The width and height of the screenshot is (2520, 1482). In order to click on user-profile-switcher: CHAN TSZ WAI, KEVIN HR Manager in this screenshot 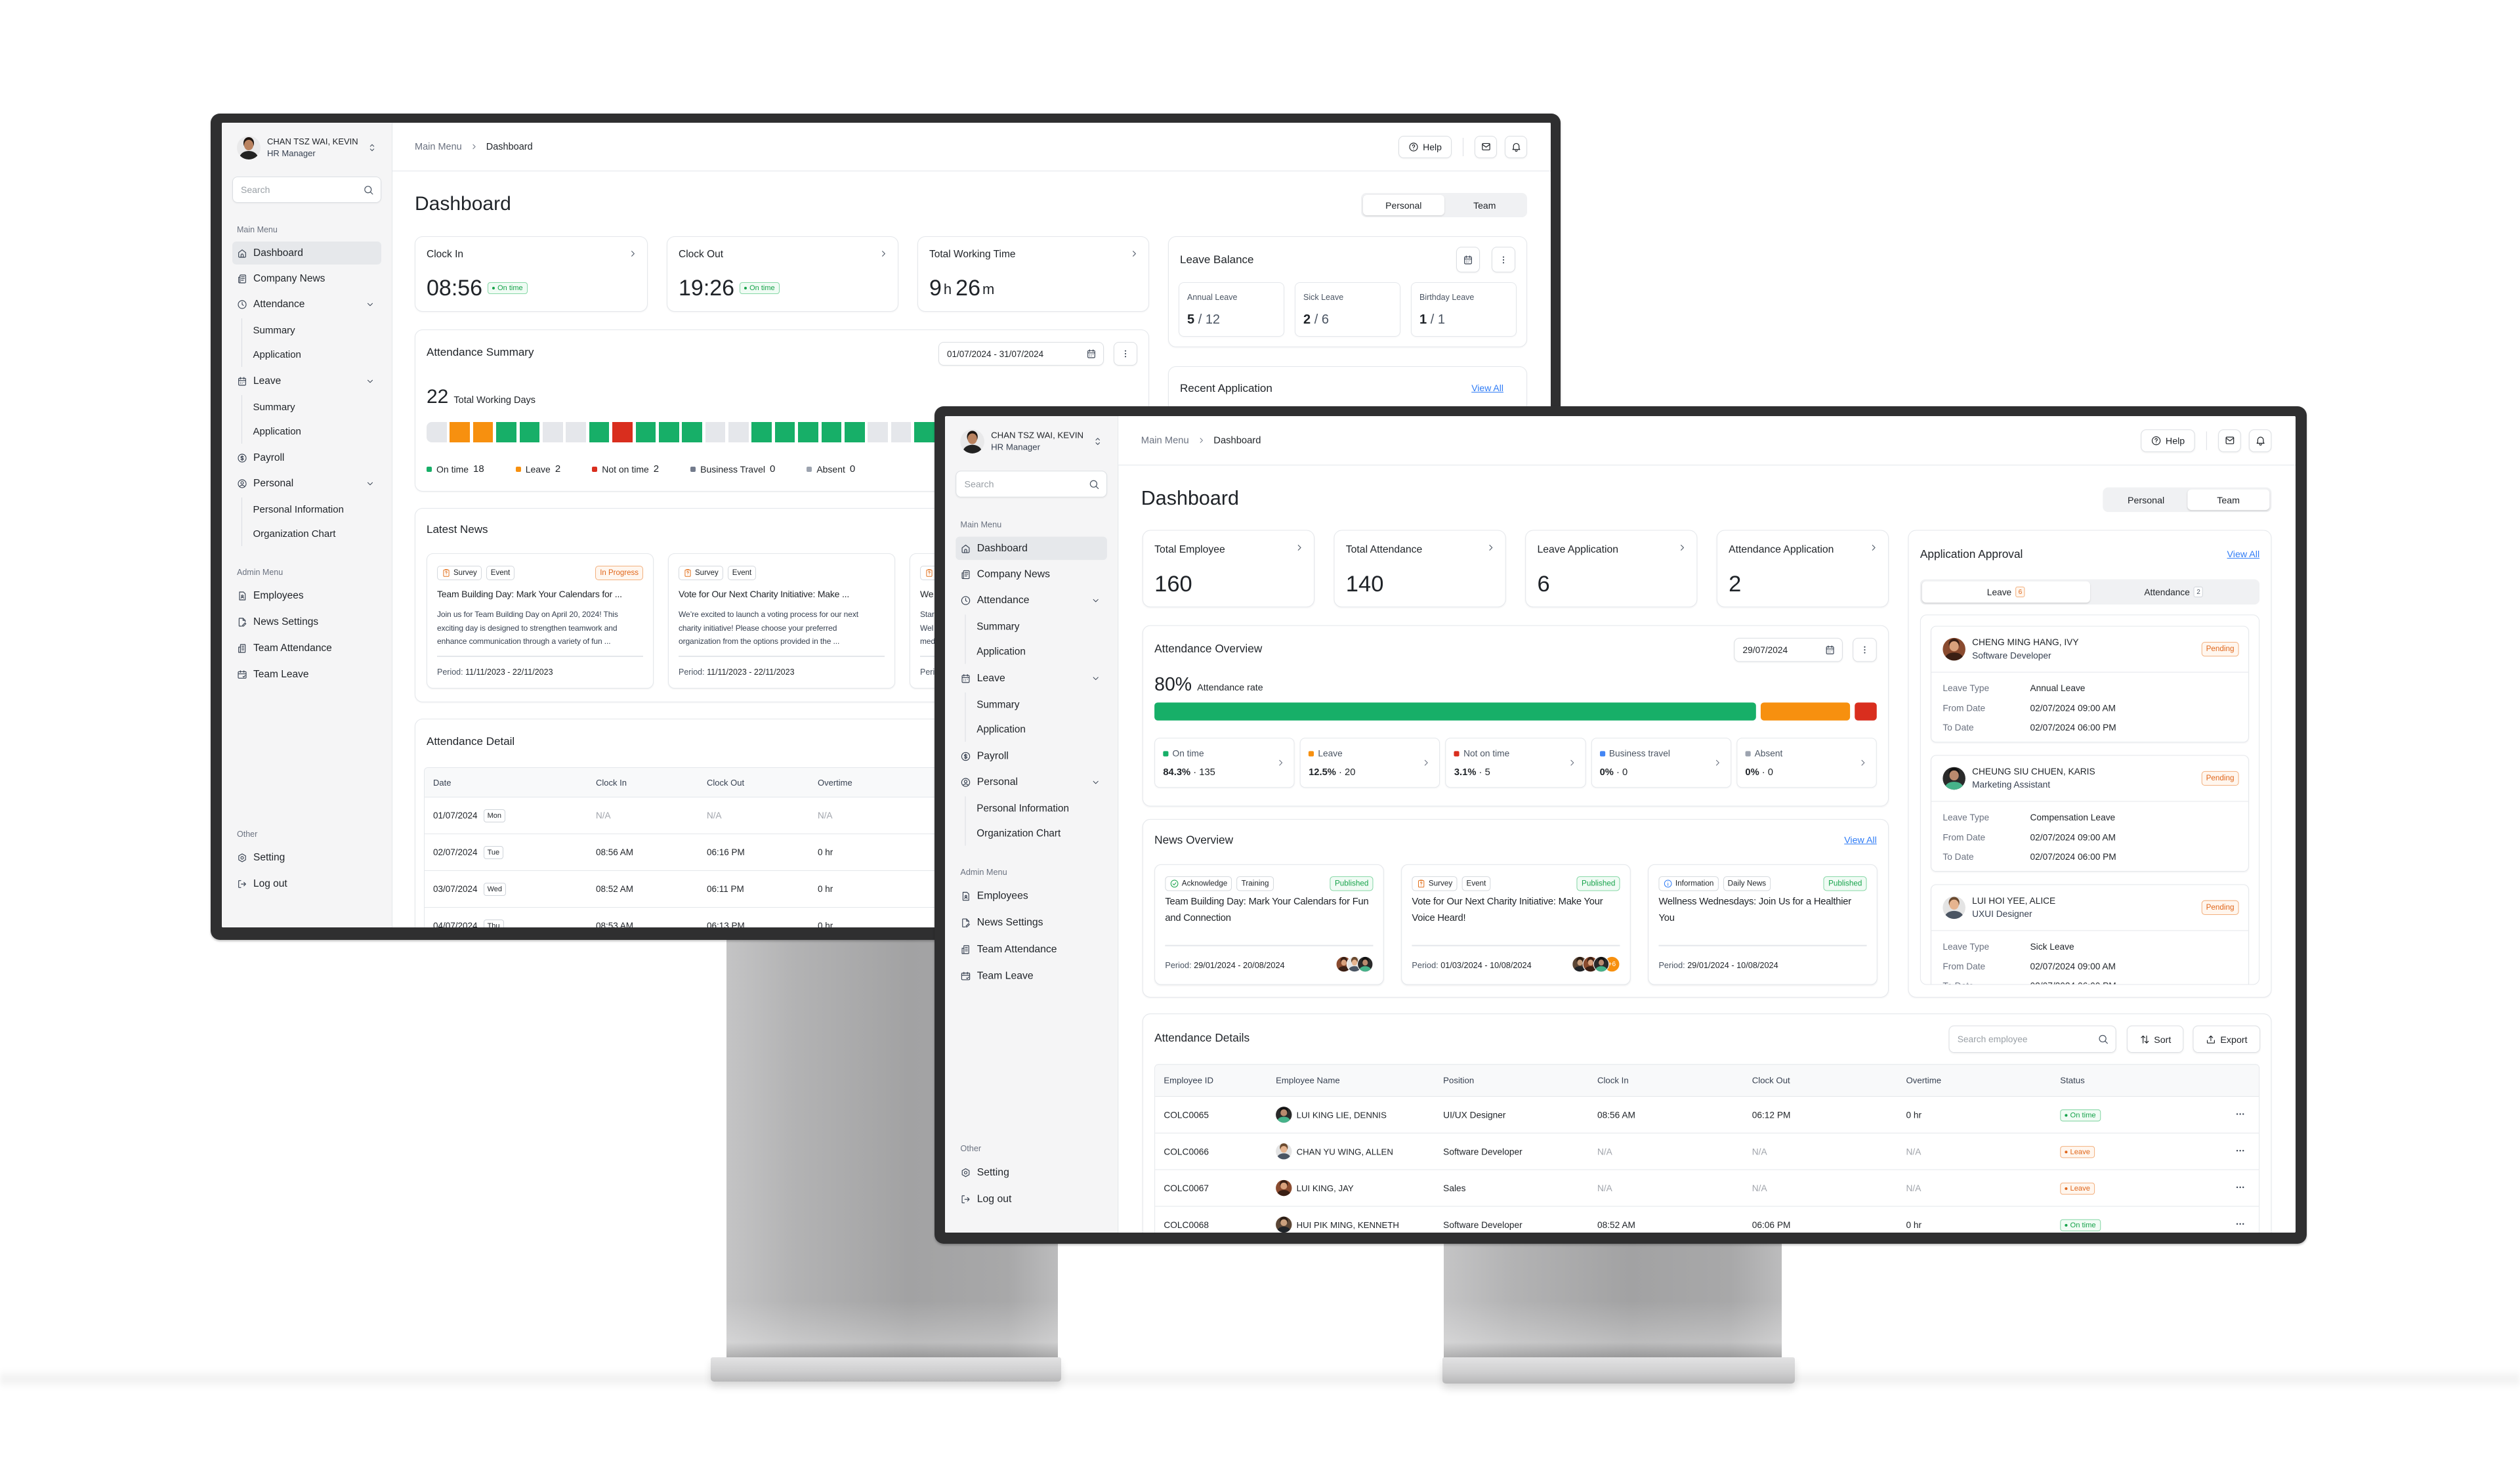, I will do `click(306, 147)`.